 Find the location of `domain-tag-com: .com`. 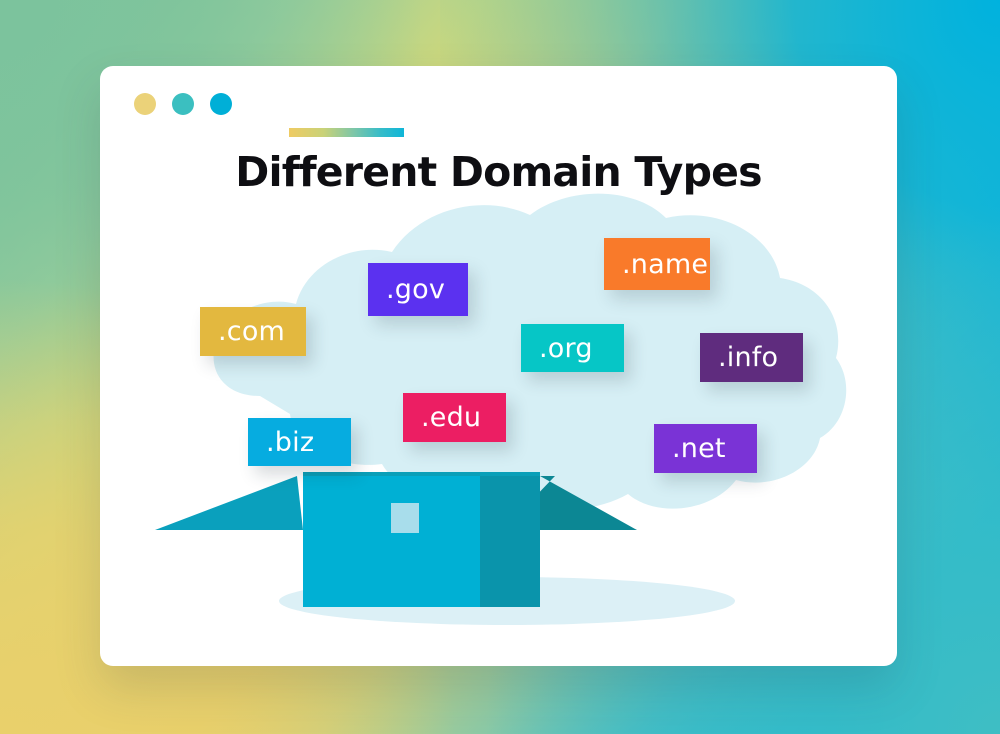

domain-tag-com: .com is located at coordinates (253, 331).